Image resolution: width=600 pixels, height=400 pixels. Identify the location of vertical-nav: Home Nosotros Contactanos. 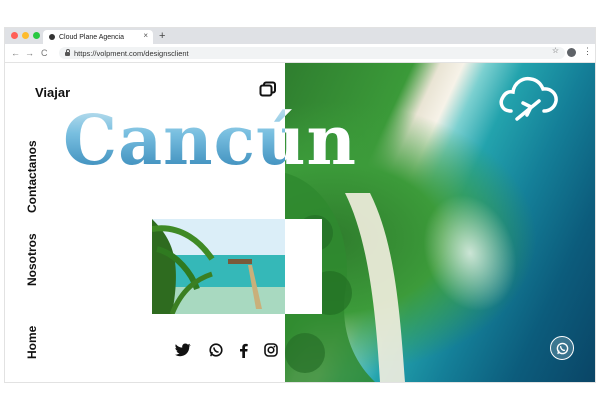
(30, 250).